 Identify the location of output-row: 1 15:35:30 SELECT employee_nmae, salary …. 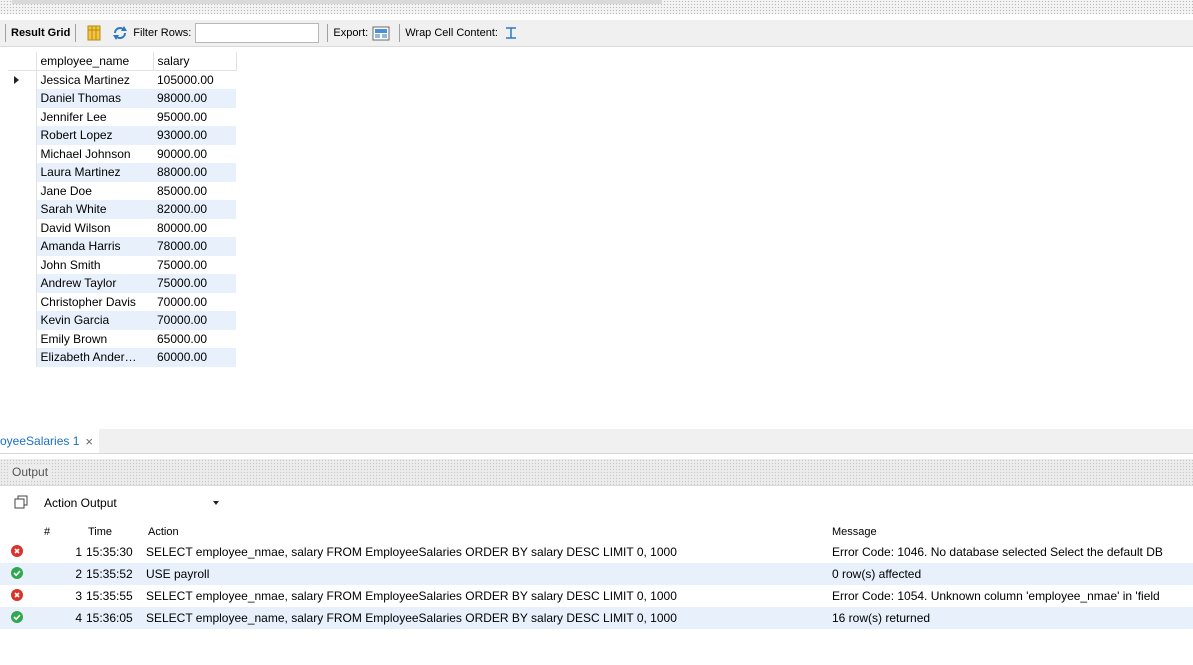
(596, 552).